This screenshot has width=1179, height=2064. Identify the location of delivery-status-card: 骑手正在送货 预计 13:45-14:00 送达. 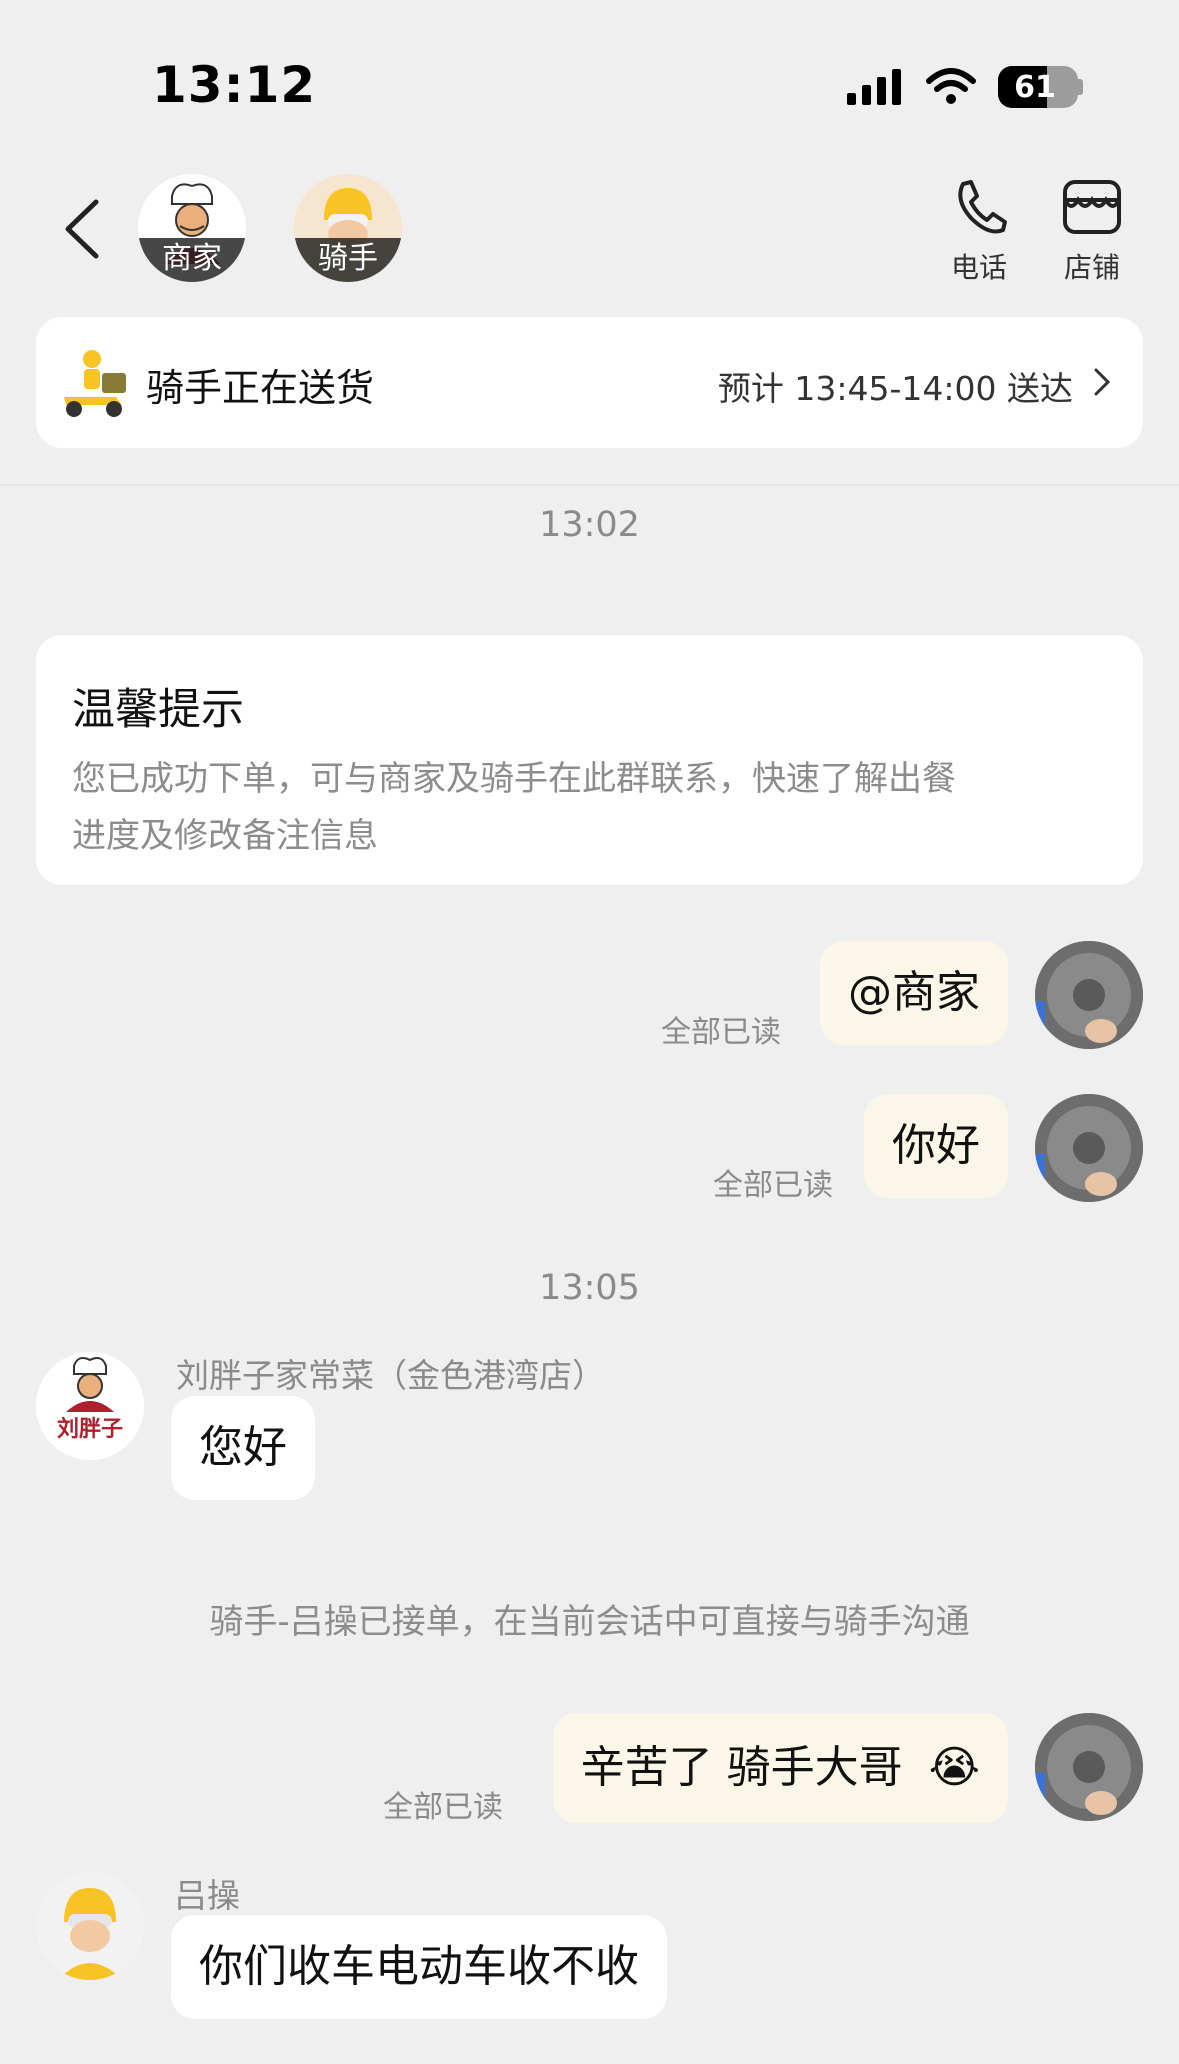
(589, 382).